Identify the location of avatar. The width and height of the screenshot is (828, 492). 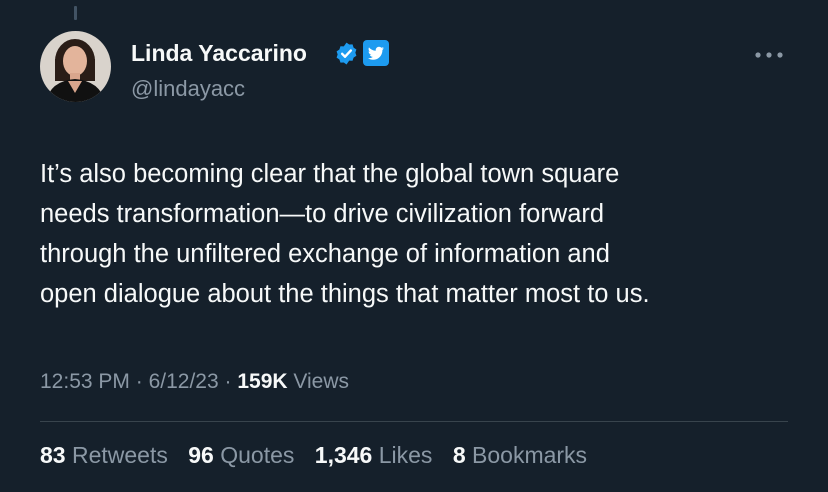
(75, 66).